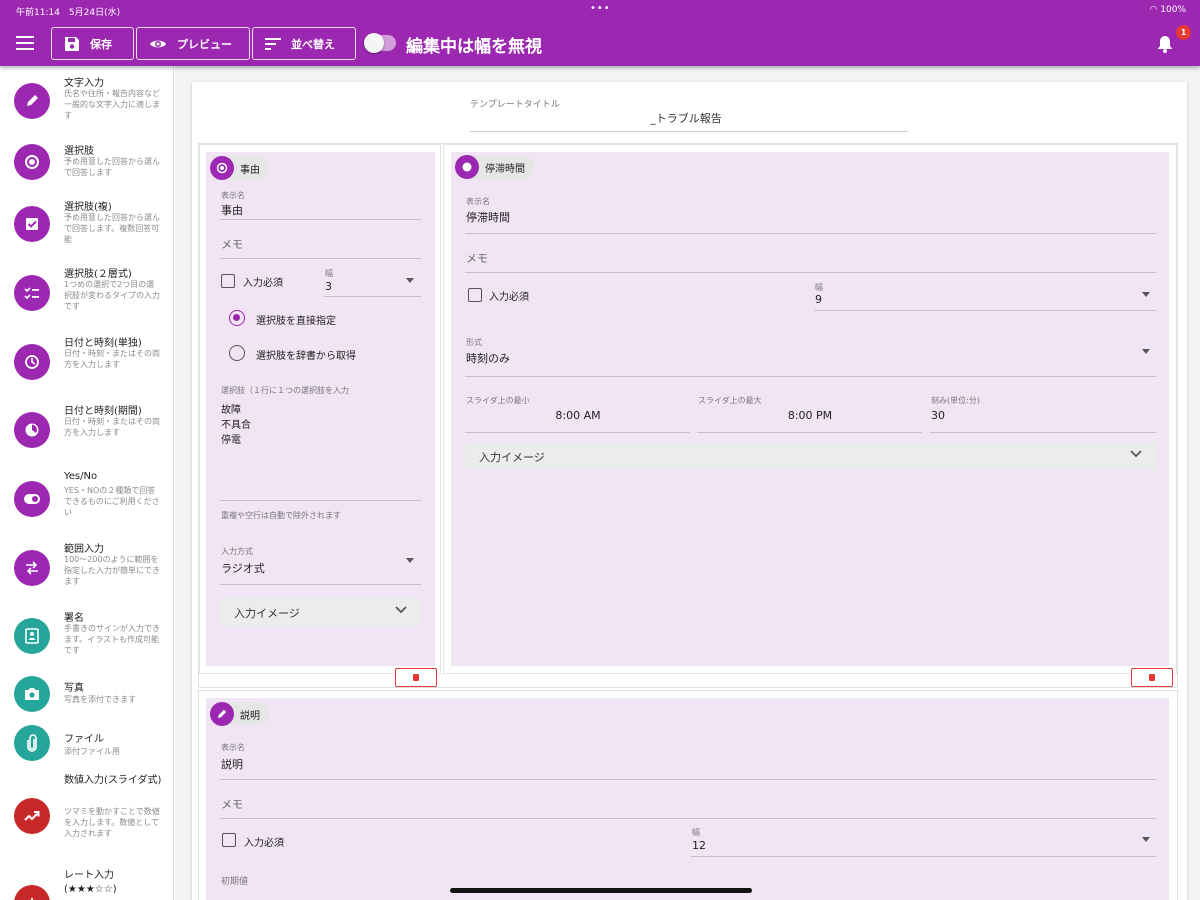 The image size is (1200, 900). I want to click on sidebar-item-desc: YES・NOの２種類で回答できるものにご利用ください, so click(112, 501).